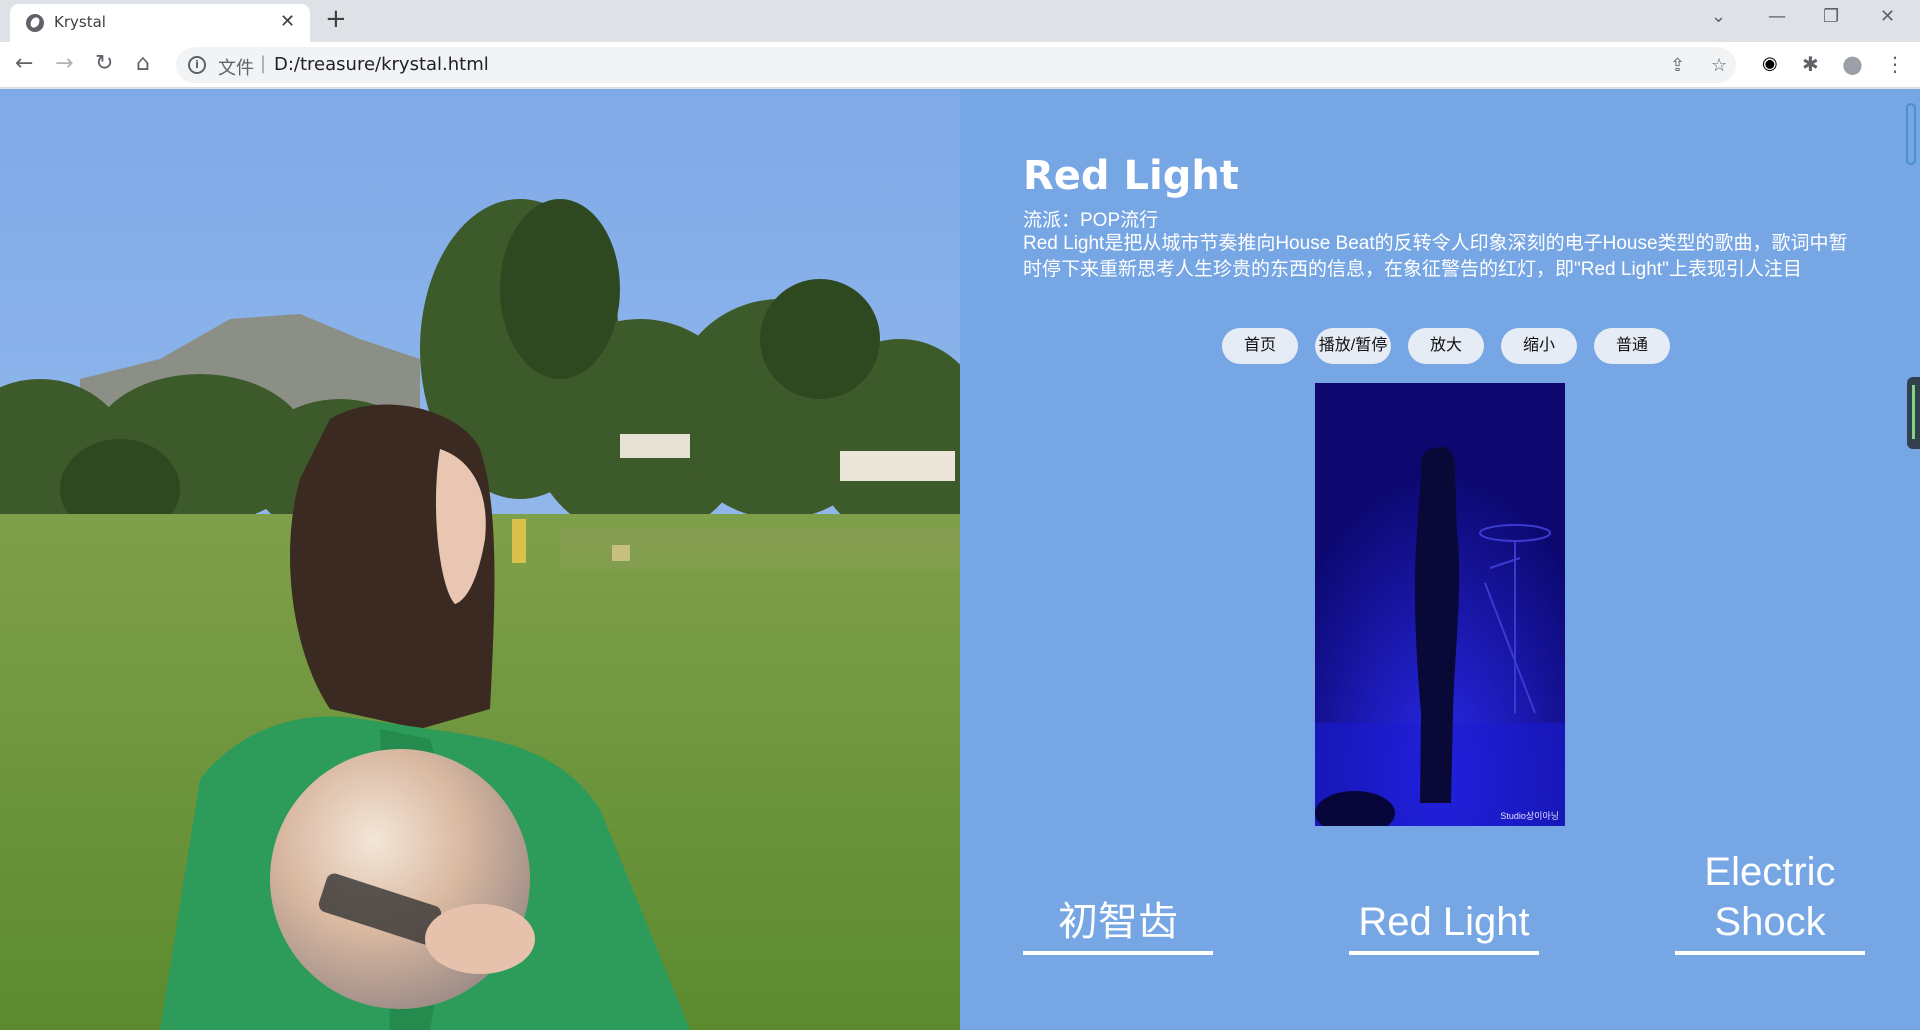 This screenshot has height=1030, width=1920. Describe the element at coordinates (160, 23) in the screenshot. I see `browser-tab: Krystal ✕` at that location.